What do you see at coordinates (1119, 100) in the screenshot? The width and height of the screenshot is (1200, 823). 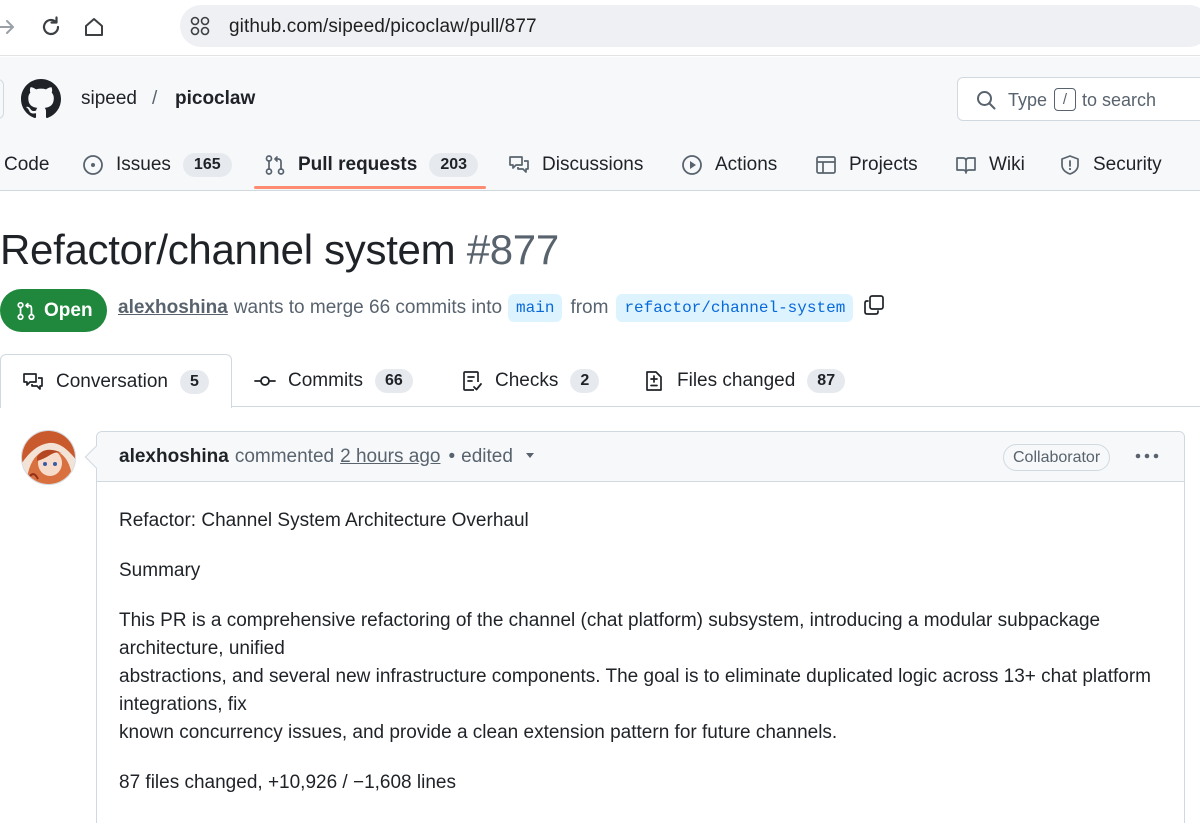 I see `search-placeholder-suffix: to search` at bounding box center [1119, 100].